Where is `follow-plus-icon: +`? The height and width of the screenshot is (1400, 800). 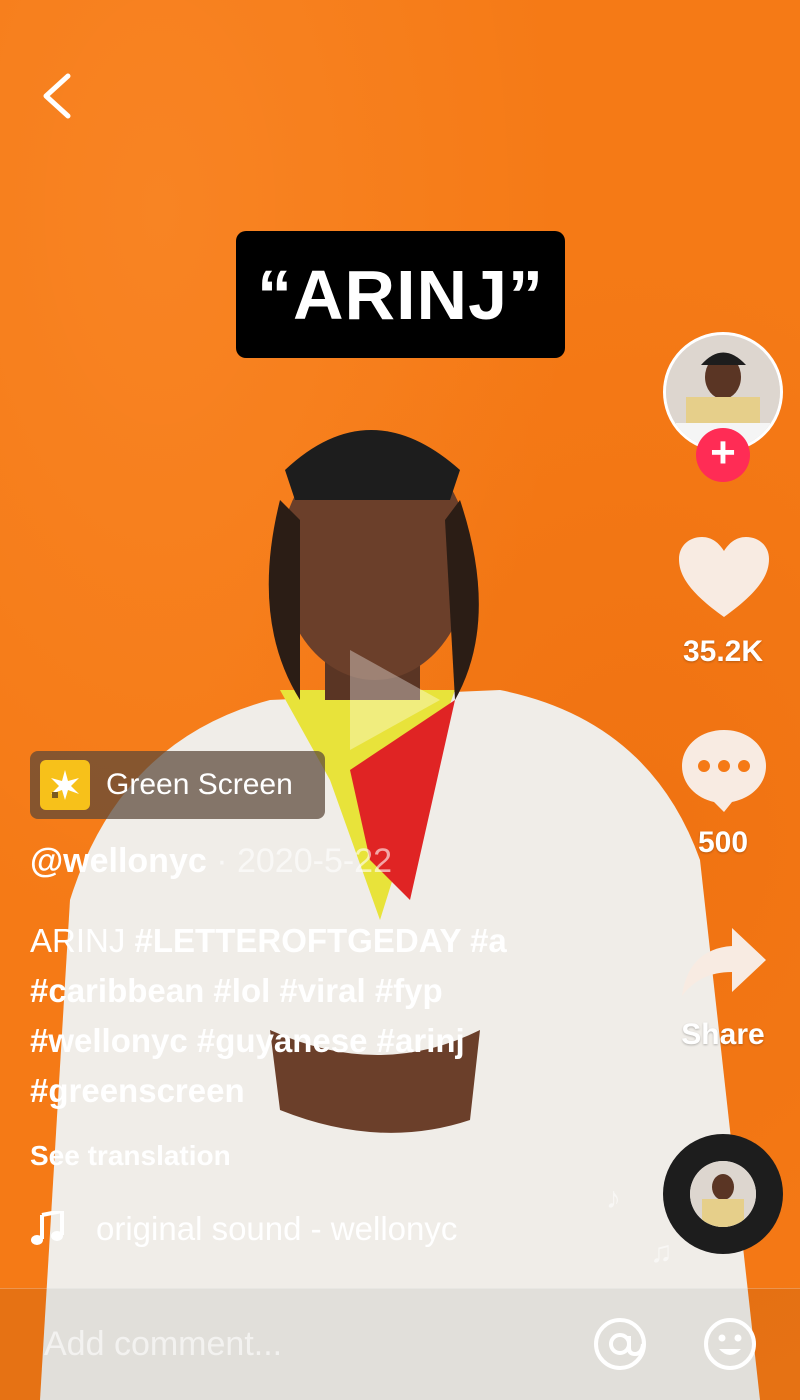
follow-plus-icon: + is located at coordinates (723, 455).